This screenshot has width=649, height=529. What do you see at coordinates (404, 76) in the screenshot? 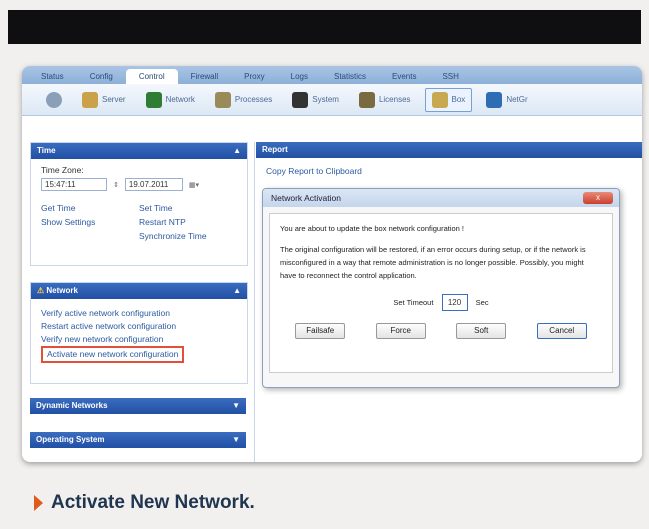
I see `tab-events: Events` at bounding box center [404, 76].